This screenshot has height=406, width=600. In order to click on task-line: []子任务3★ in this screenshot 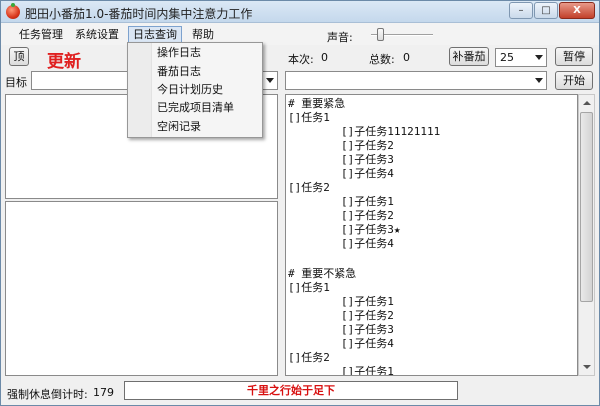, I will do `click(344, 229)`.